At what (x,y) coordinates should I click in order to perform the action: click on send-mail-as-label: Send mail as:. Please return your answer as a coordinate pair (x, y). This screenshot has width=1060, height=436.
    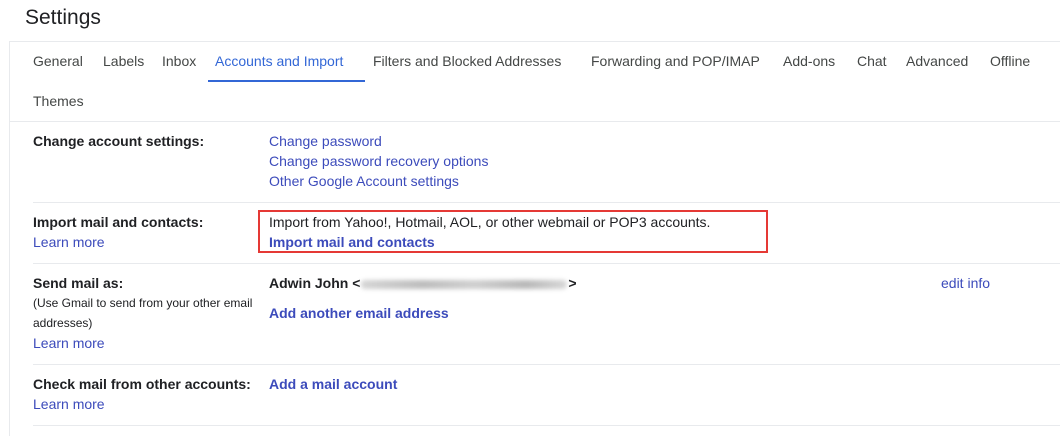
    Looking at the image, I should click on (78, 283).